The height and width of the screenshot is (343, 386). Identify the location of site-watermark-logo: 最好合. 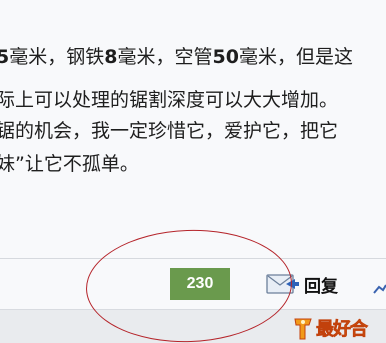
(339, 327).